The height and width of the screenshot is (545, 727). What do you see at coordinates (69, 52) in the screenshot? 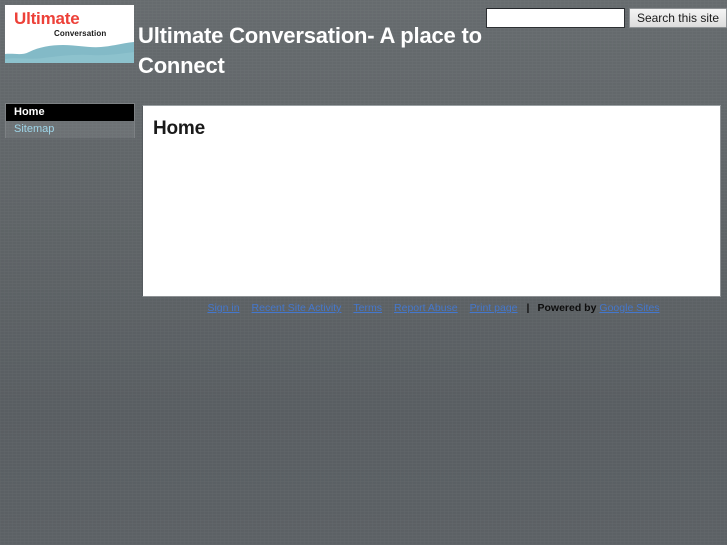
I see `wave-graphic-icon` at bounding box center [69, 52].